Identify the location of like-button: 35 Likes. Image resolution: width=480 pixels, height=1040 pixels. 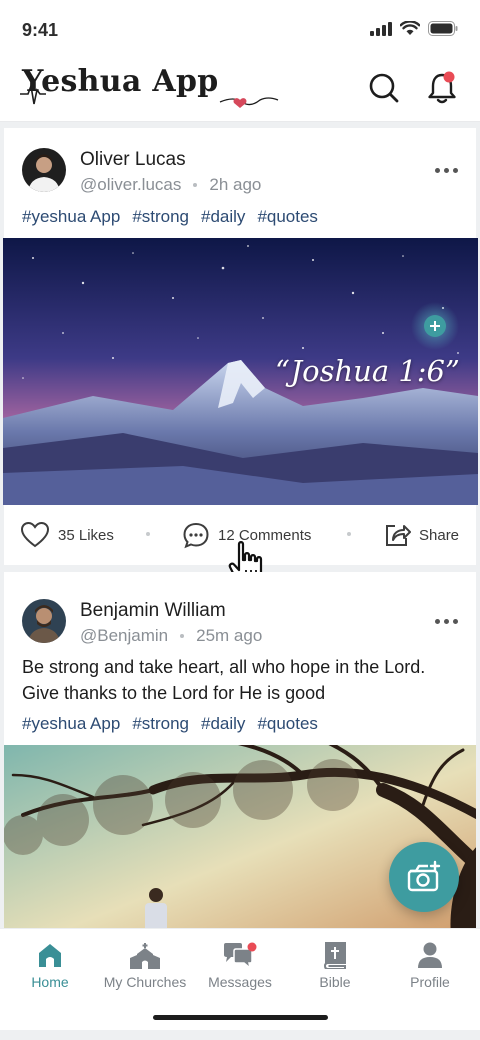
(67, 535).